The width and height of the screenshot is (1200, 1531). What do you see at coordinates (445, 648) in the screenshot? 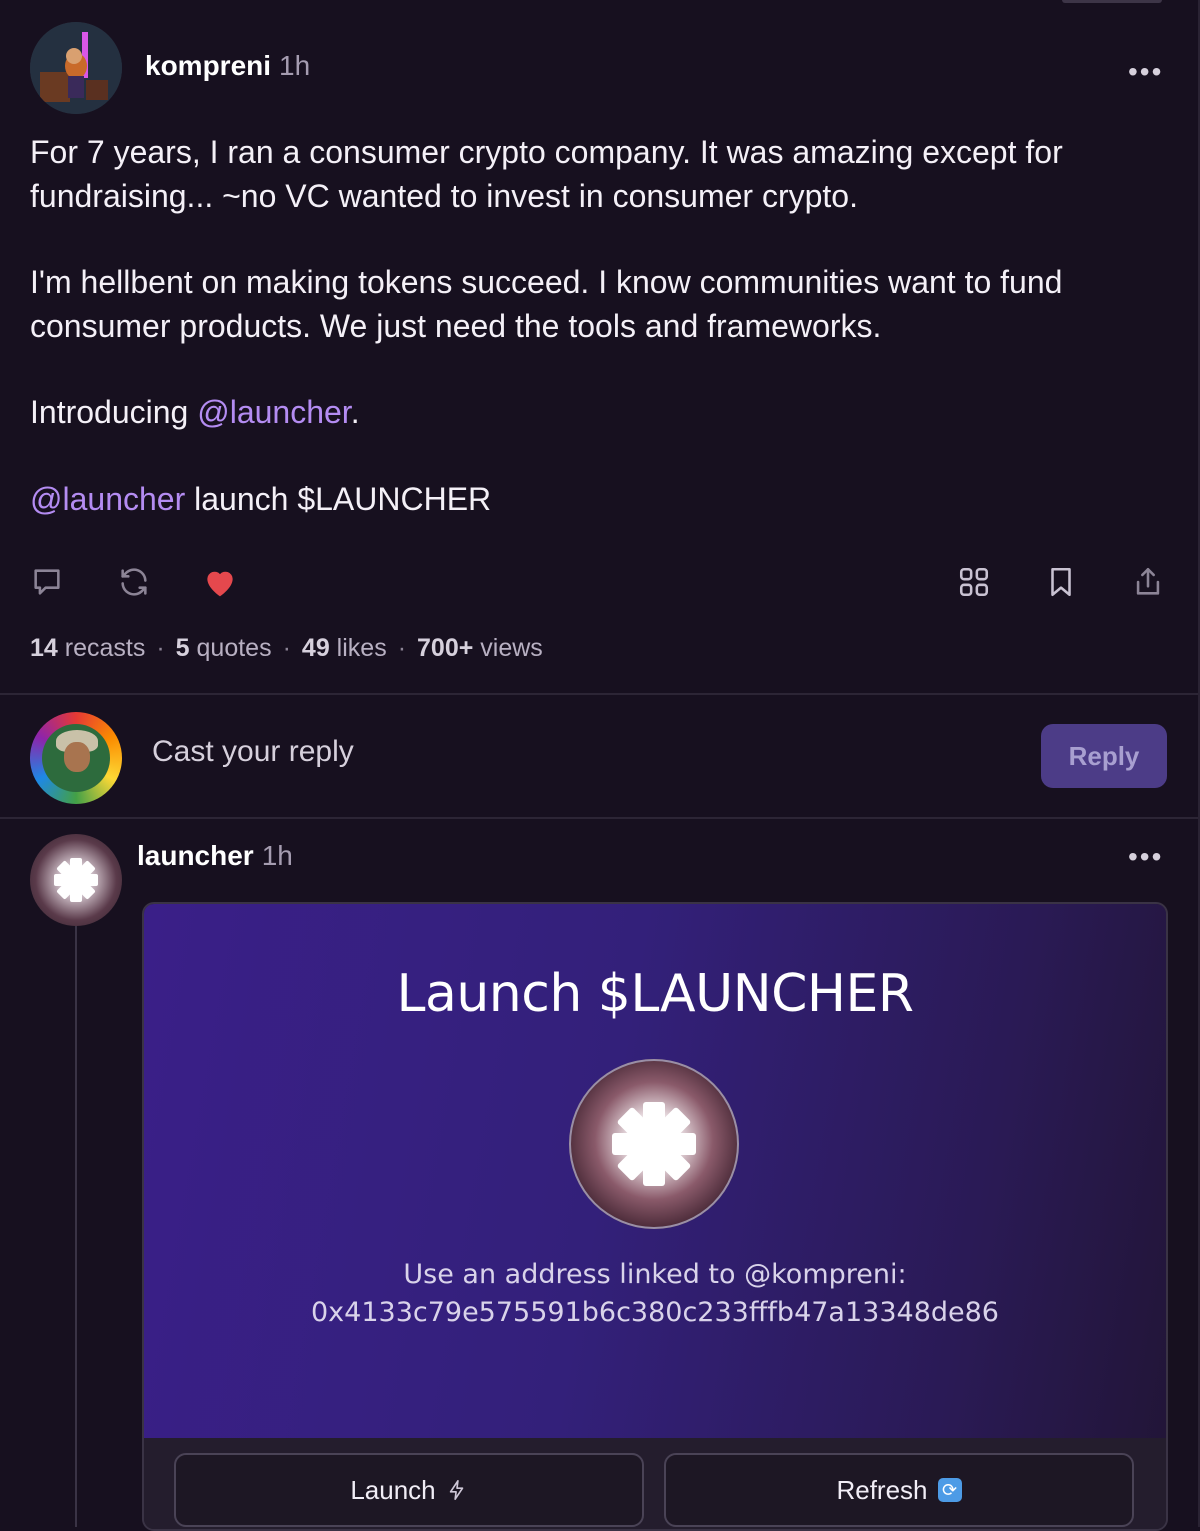
I see `views-count: 700+` at bounding box center [445, 648].